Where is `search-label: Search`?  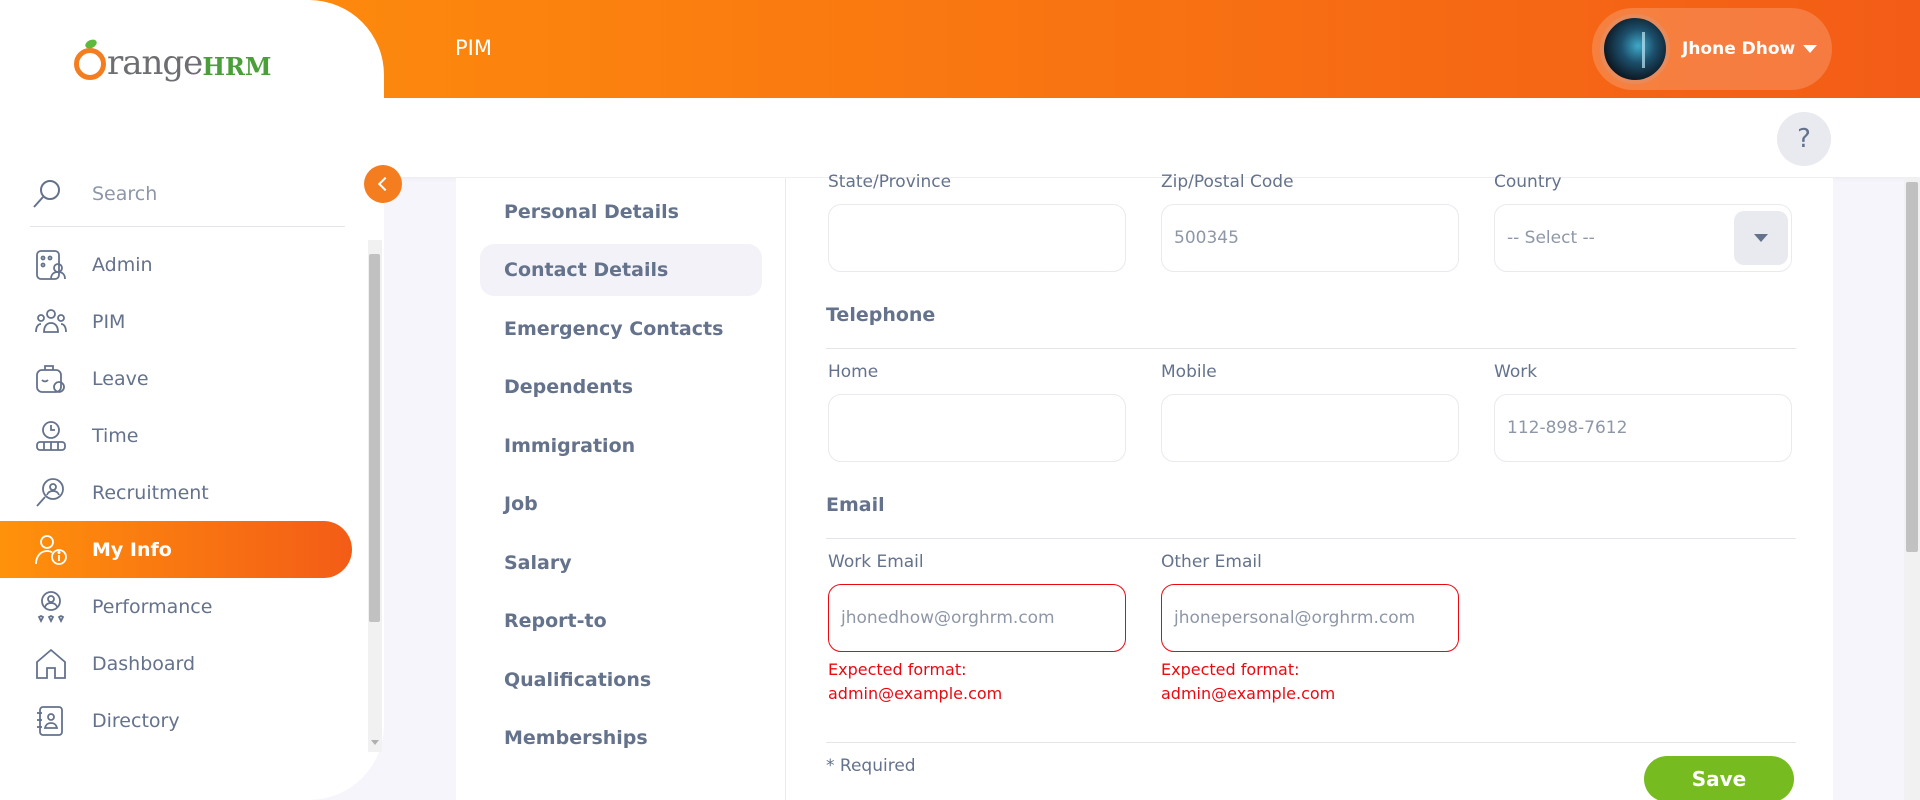 search-label: Search is located at coordinates (125, 194).